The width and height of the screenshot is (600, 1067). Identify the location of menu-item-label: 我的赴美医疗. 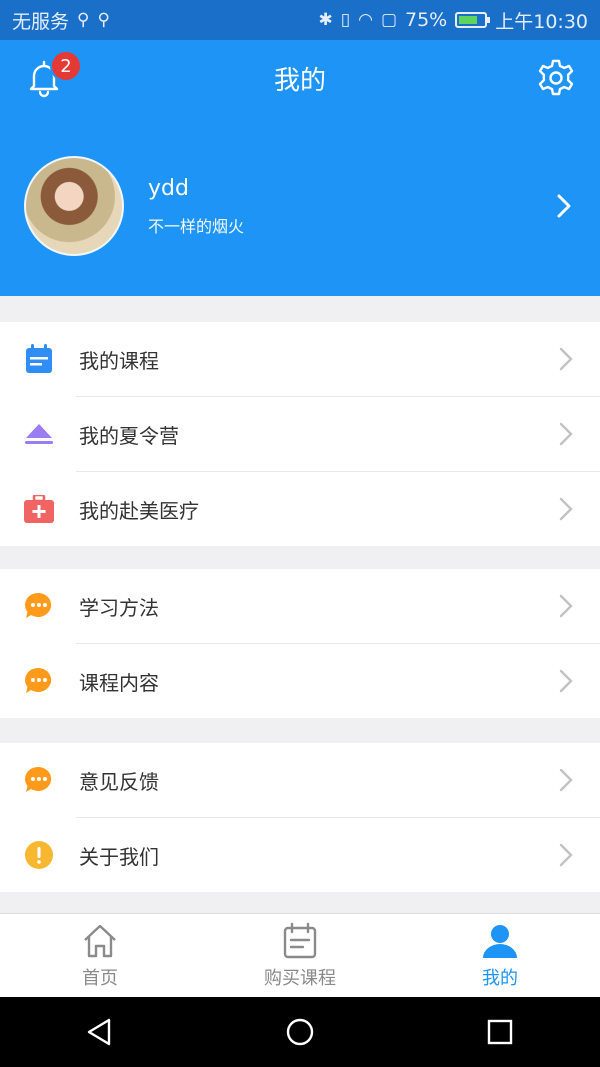
(139, 510).